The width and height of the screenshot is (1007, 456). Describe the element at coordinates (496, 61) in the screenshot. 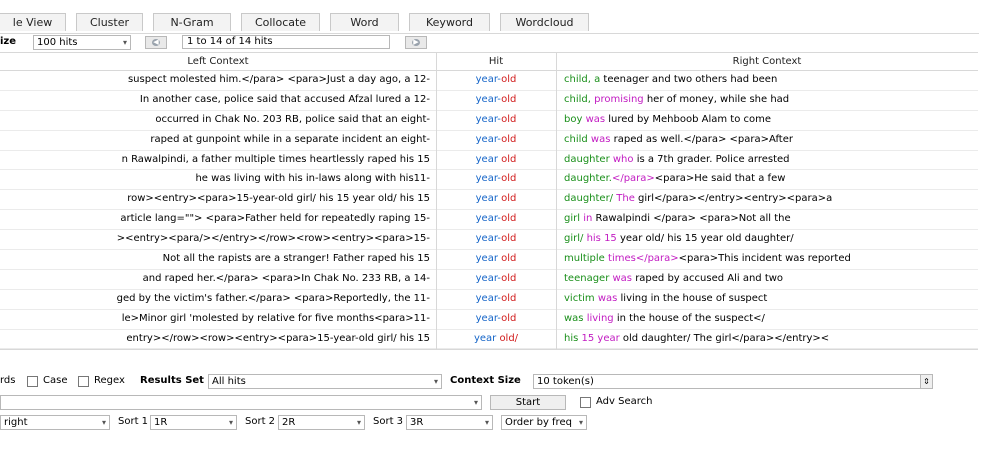

I see `hit-header: Hit` at that location.